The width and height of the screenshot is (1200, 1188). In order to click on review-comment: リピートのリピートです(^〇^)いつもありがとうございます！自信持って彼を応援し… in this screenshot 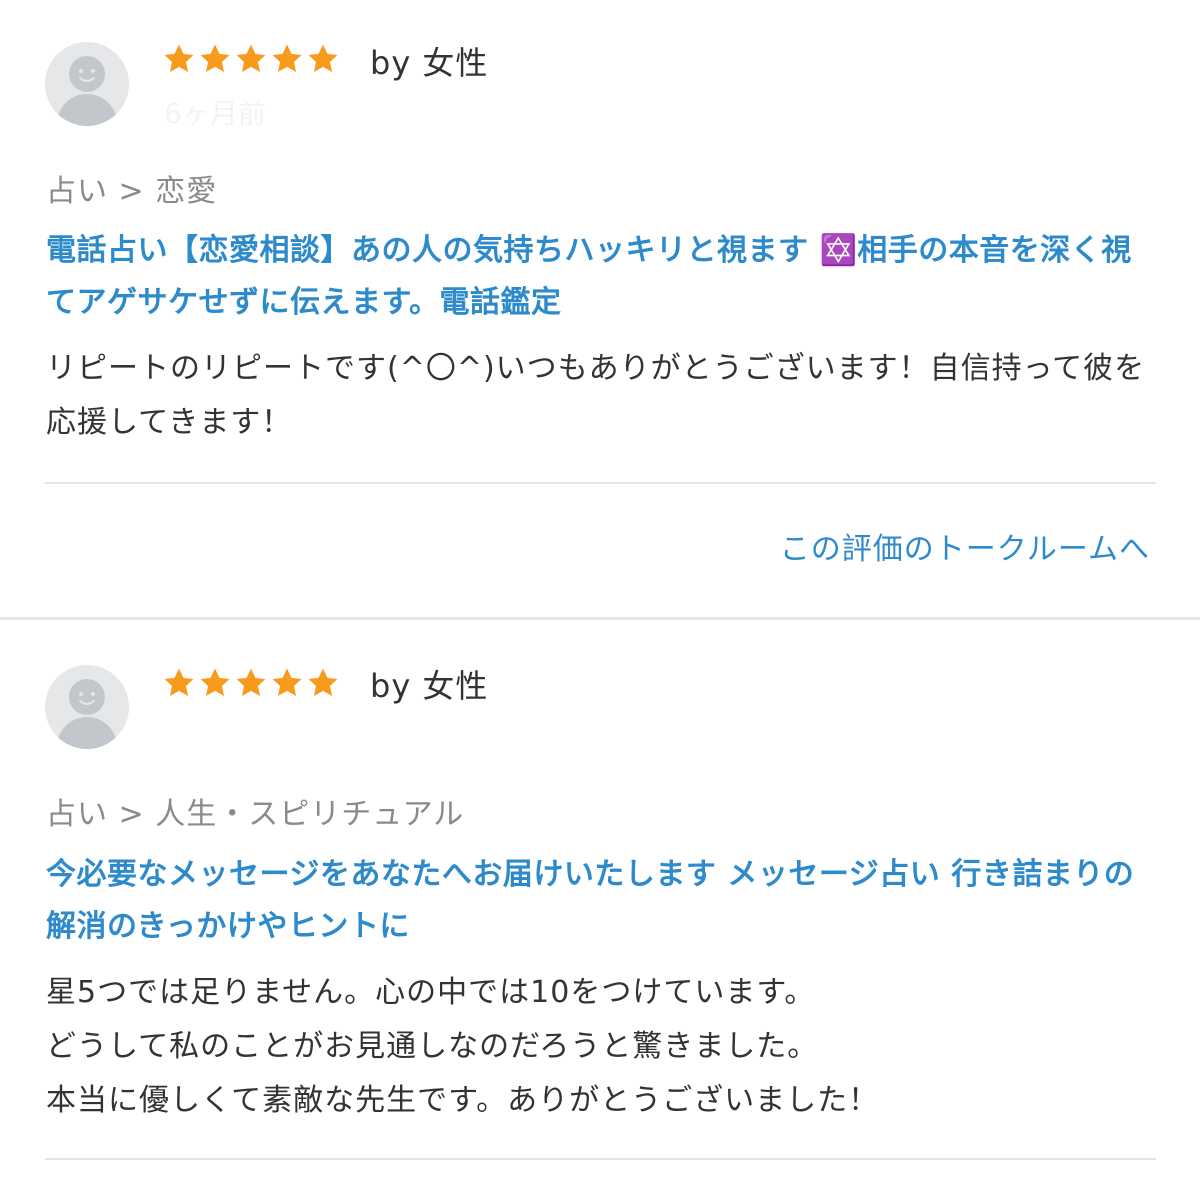, I will do `click(596, 395)`.